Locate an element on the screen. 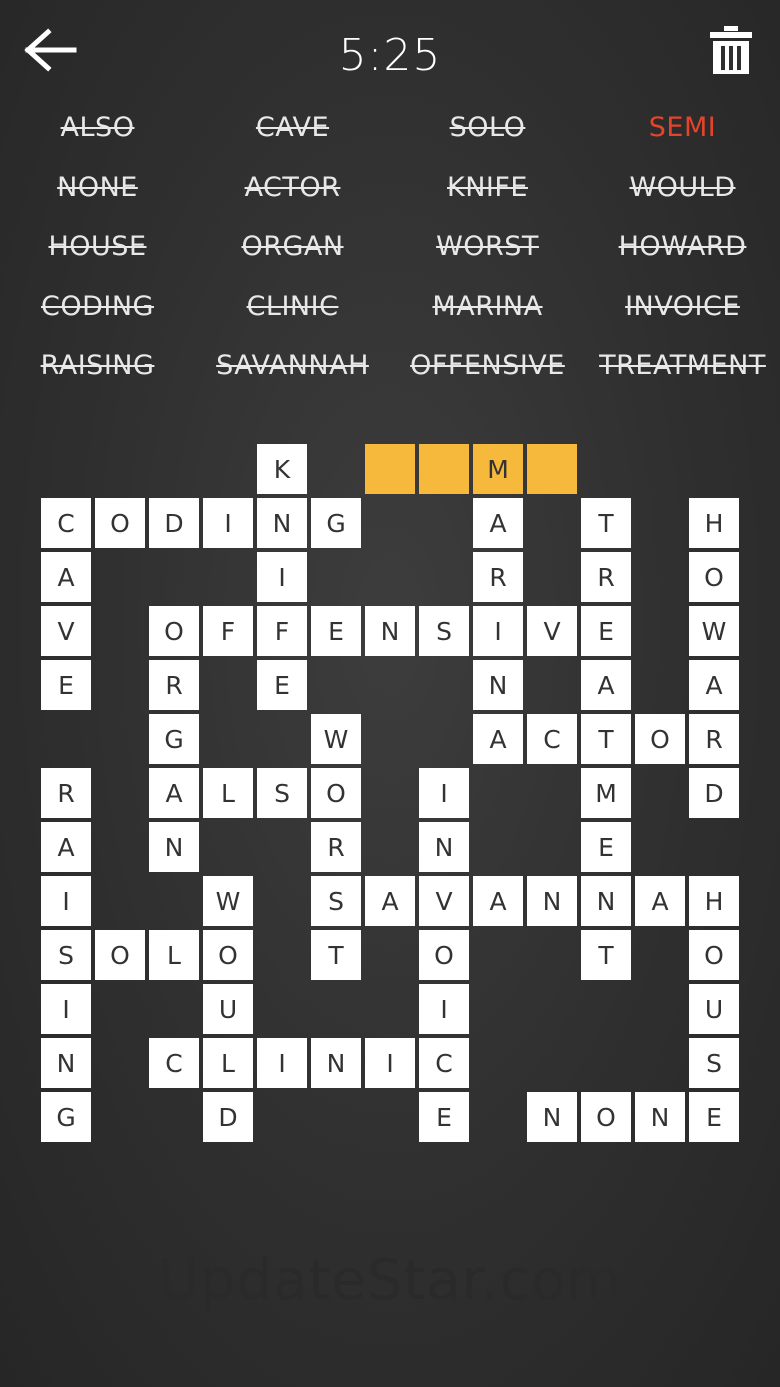  grid-cell: M is located at coordinates (606, 793).